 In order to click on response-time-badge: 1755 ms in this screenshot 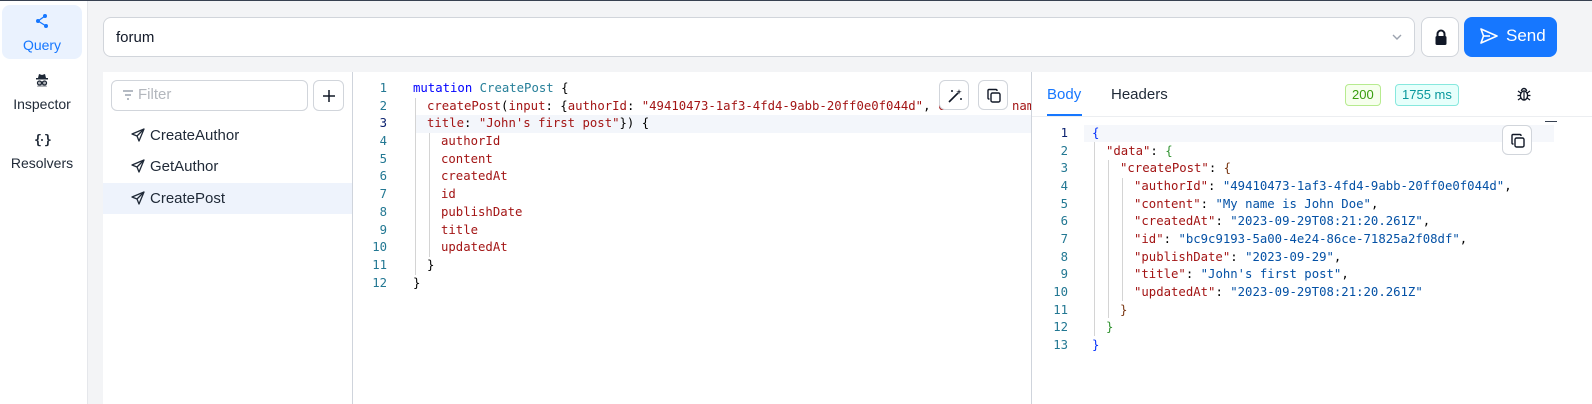, I will do `click(1427, 95)`.